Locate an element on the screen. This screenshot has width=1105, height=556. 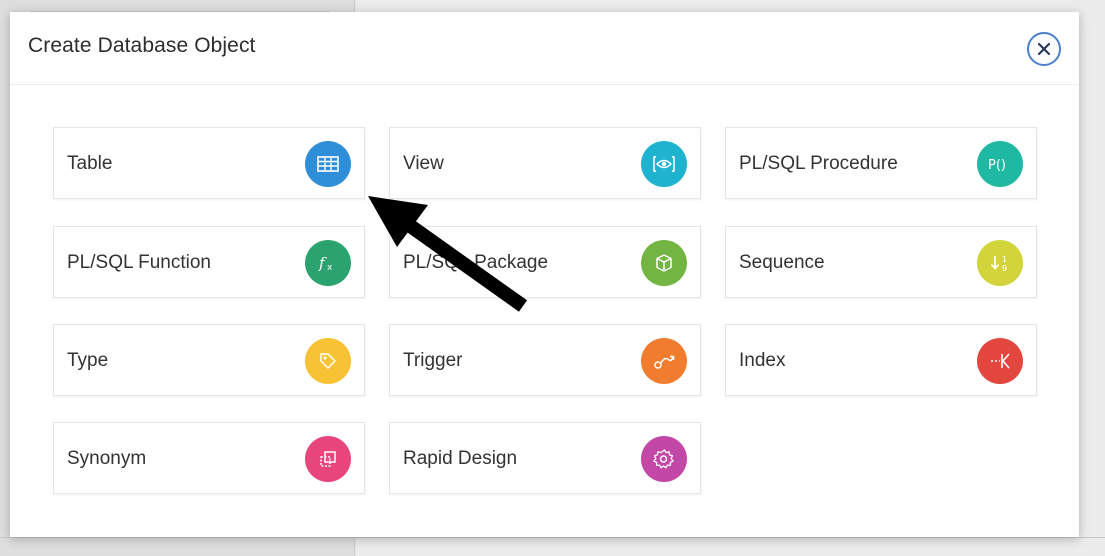
svg-text: P() is located at coordinates (997, 165).